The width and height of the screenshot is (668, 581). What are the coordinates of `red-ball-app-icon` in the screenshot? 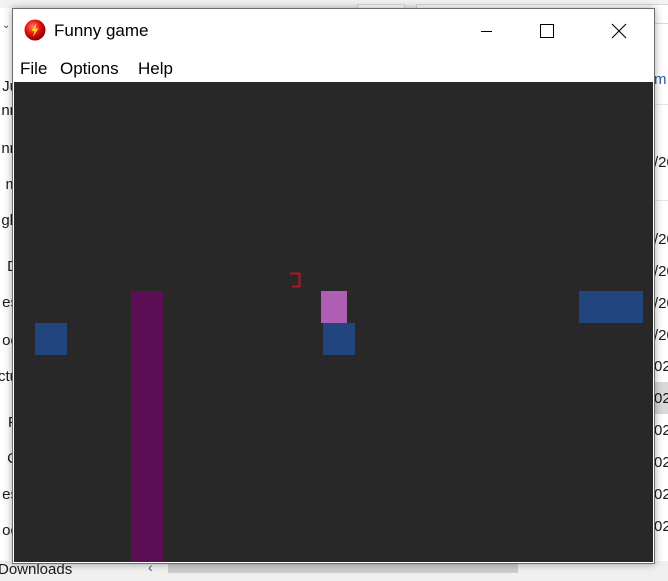 It's located at (35, 30).